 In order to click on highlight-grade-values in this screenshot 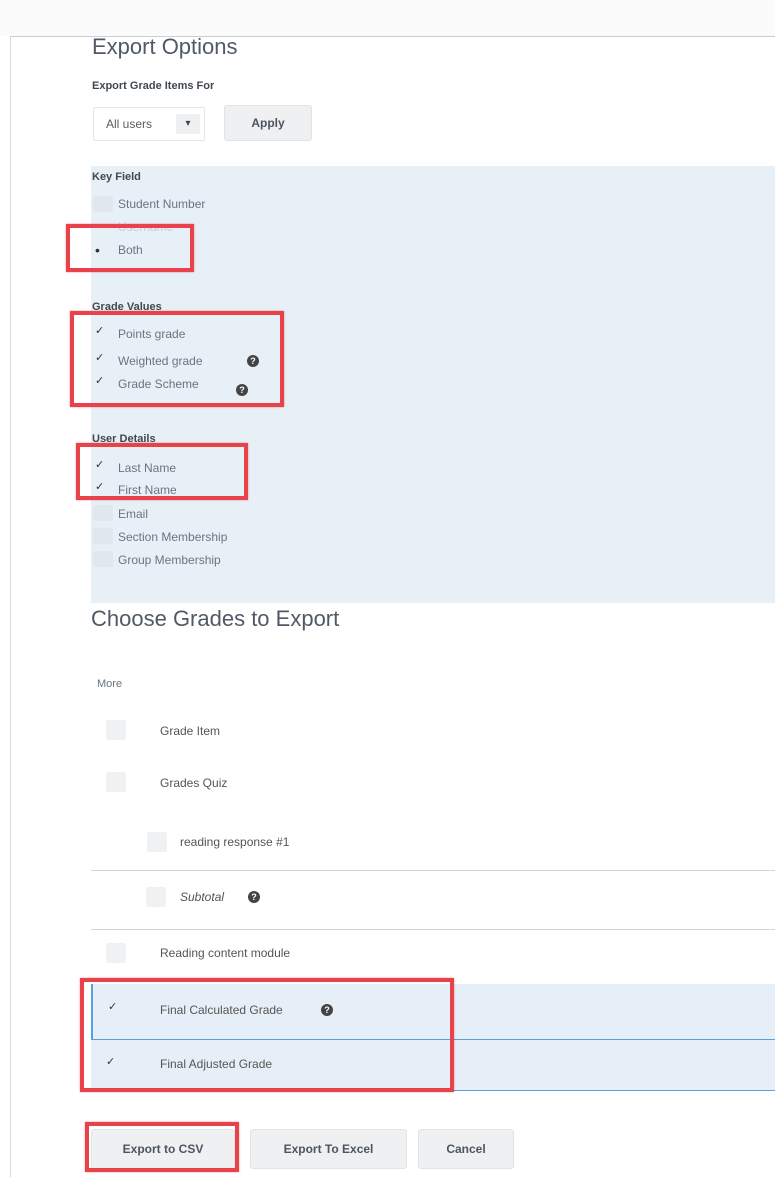, I will do `click(177, 359)`.